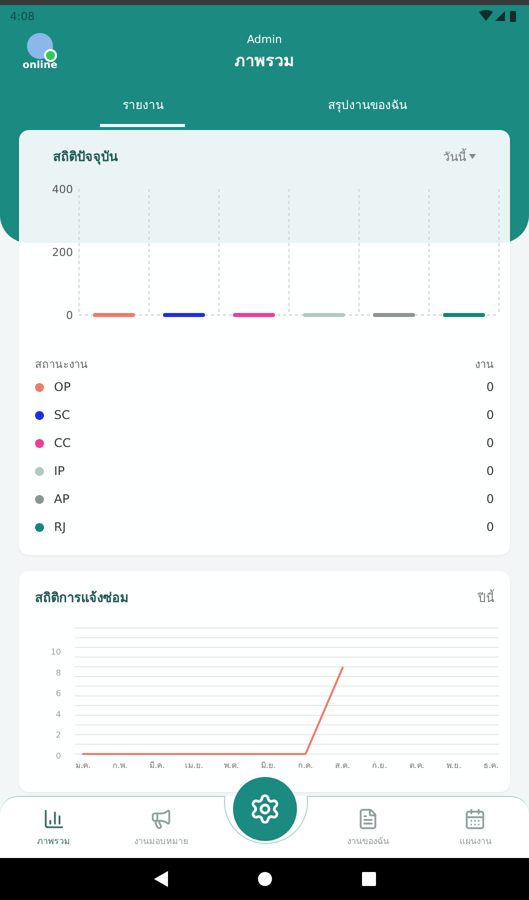 This screenshot has width=529, height=900. I want to click on nav-item: ภาพรวม, so click(54, 828).